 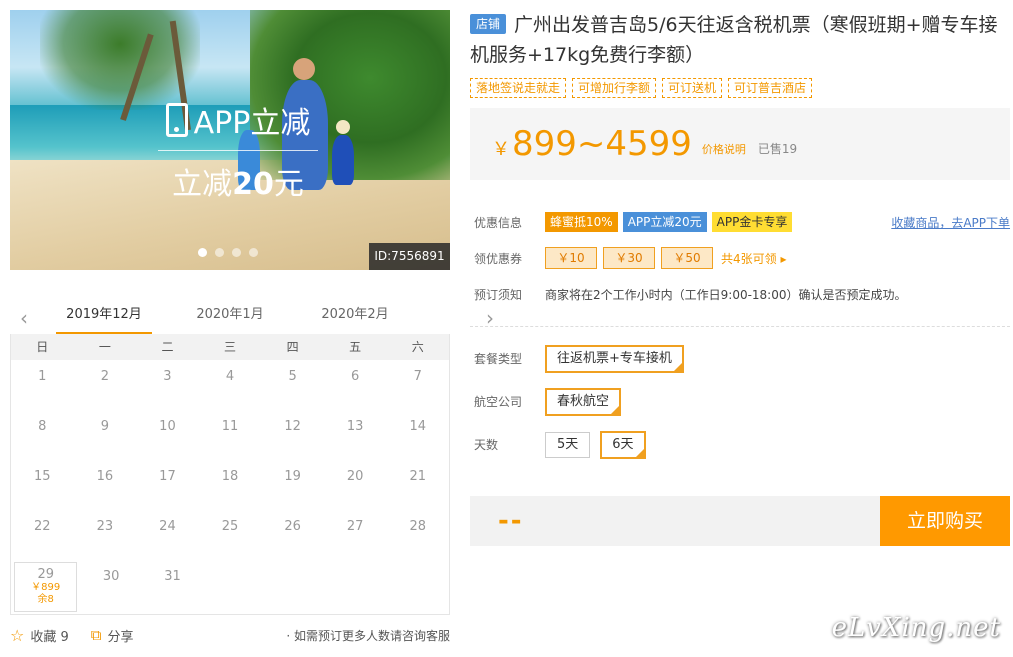 What do you see at coordinates (945, 521) in the screenshot?
I see `buy-now-button: 立即购买` at bounding box center [945, 521].